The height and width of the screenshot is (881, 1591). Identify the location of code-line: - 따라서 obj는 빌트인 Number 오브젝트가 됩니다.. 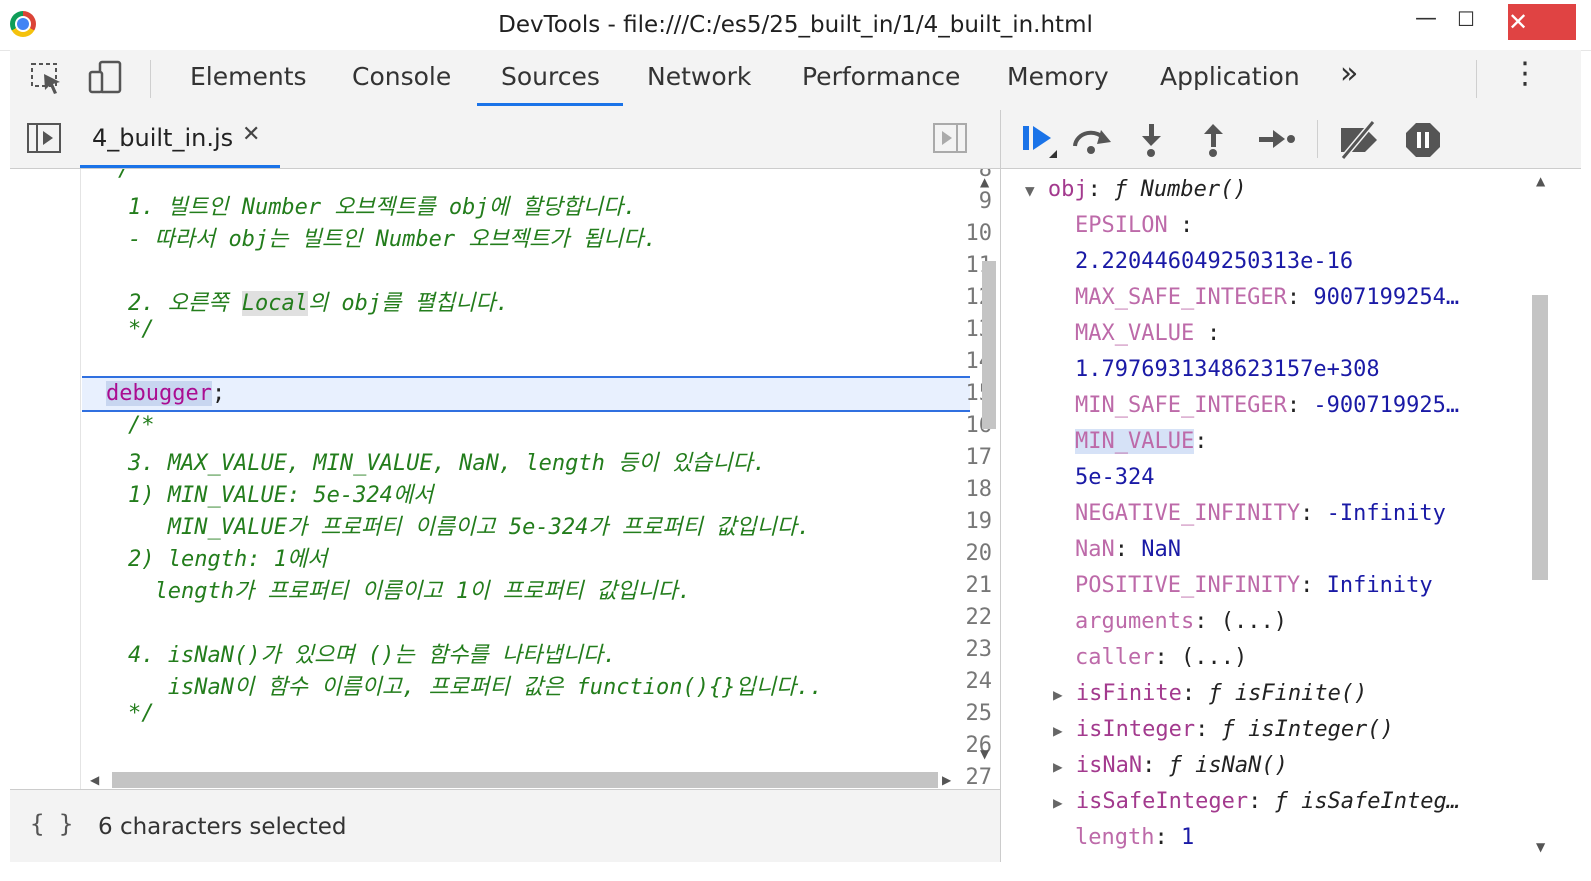
(392, 239).